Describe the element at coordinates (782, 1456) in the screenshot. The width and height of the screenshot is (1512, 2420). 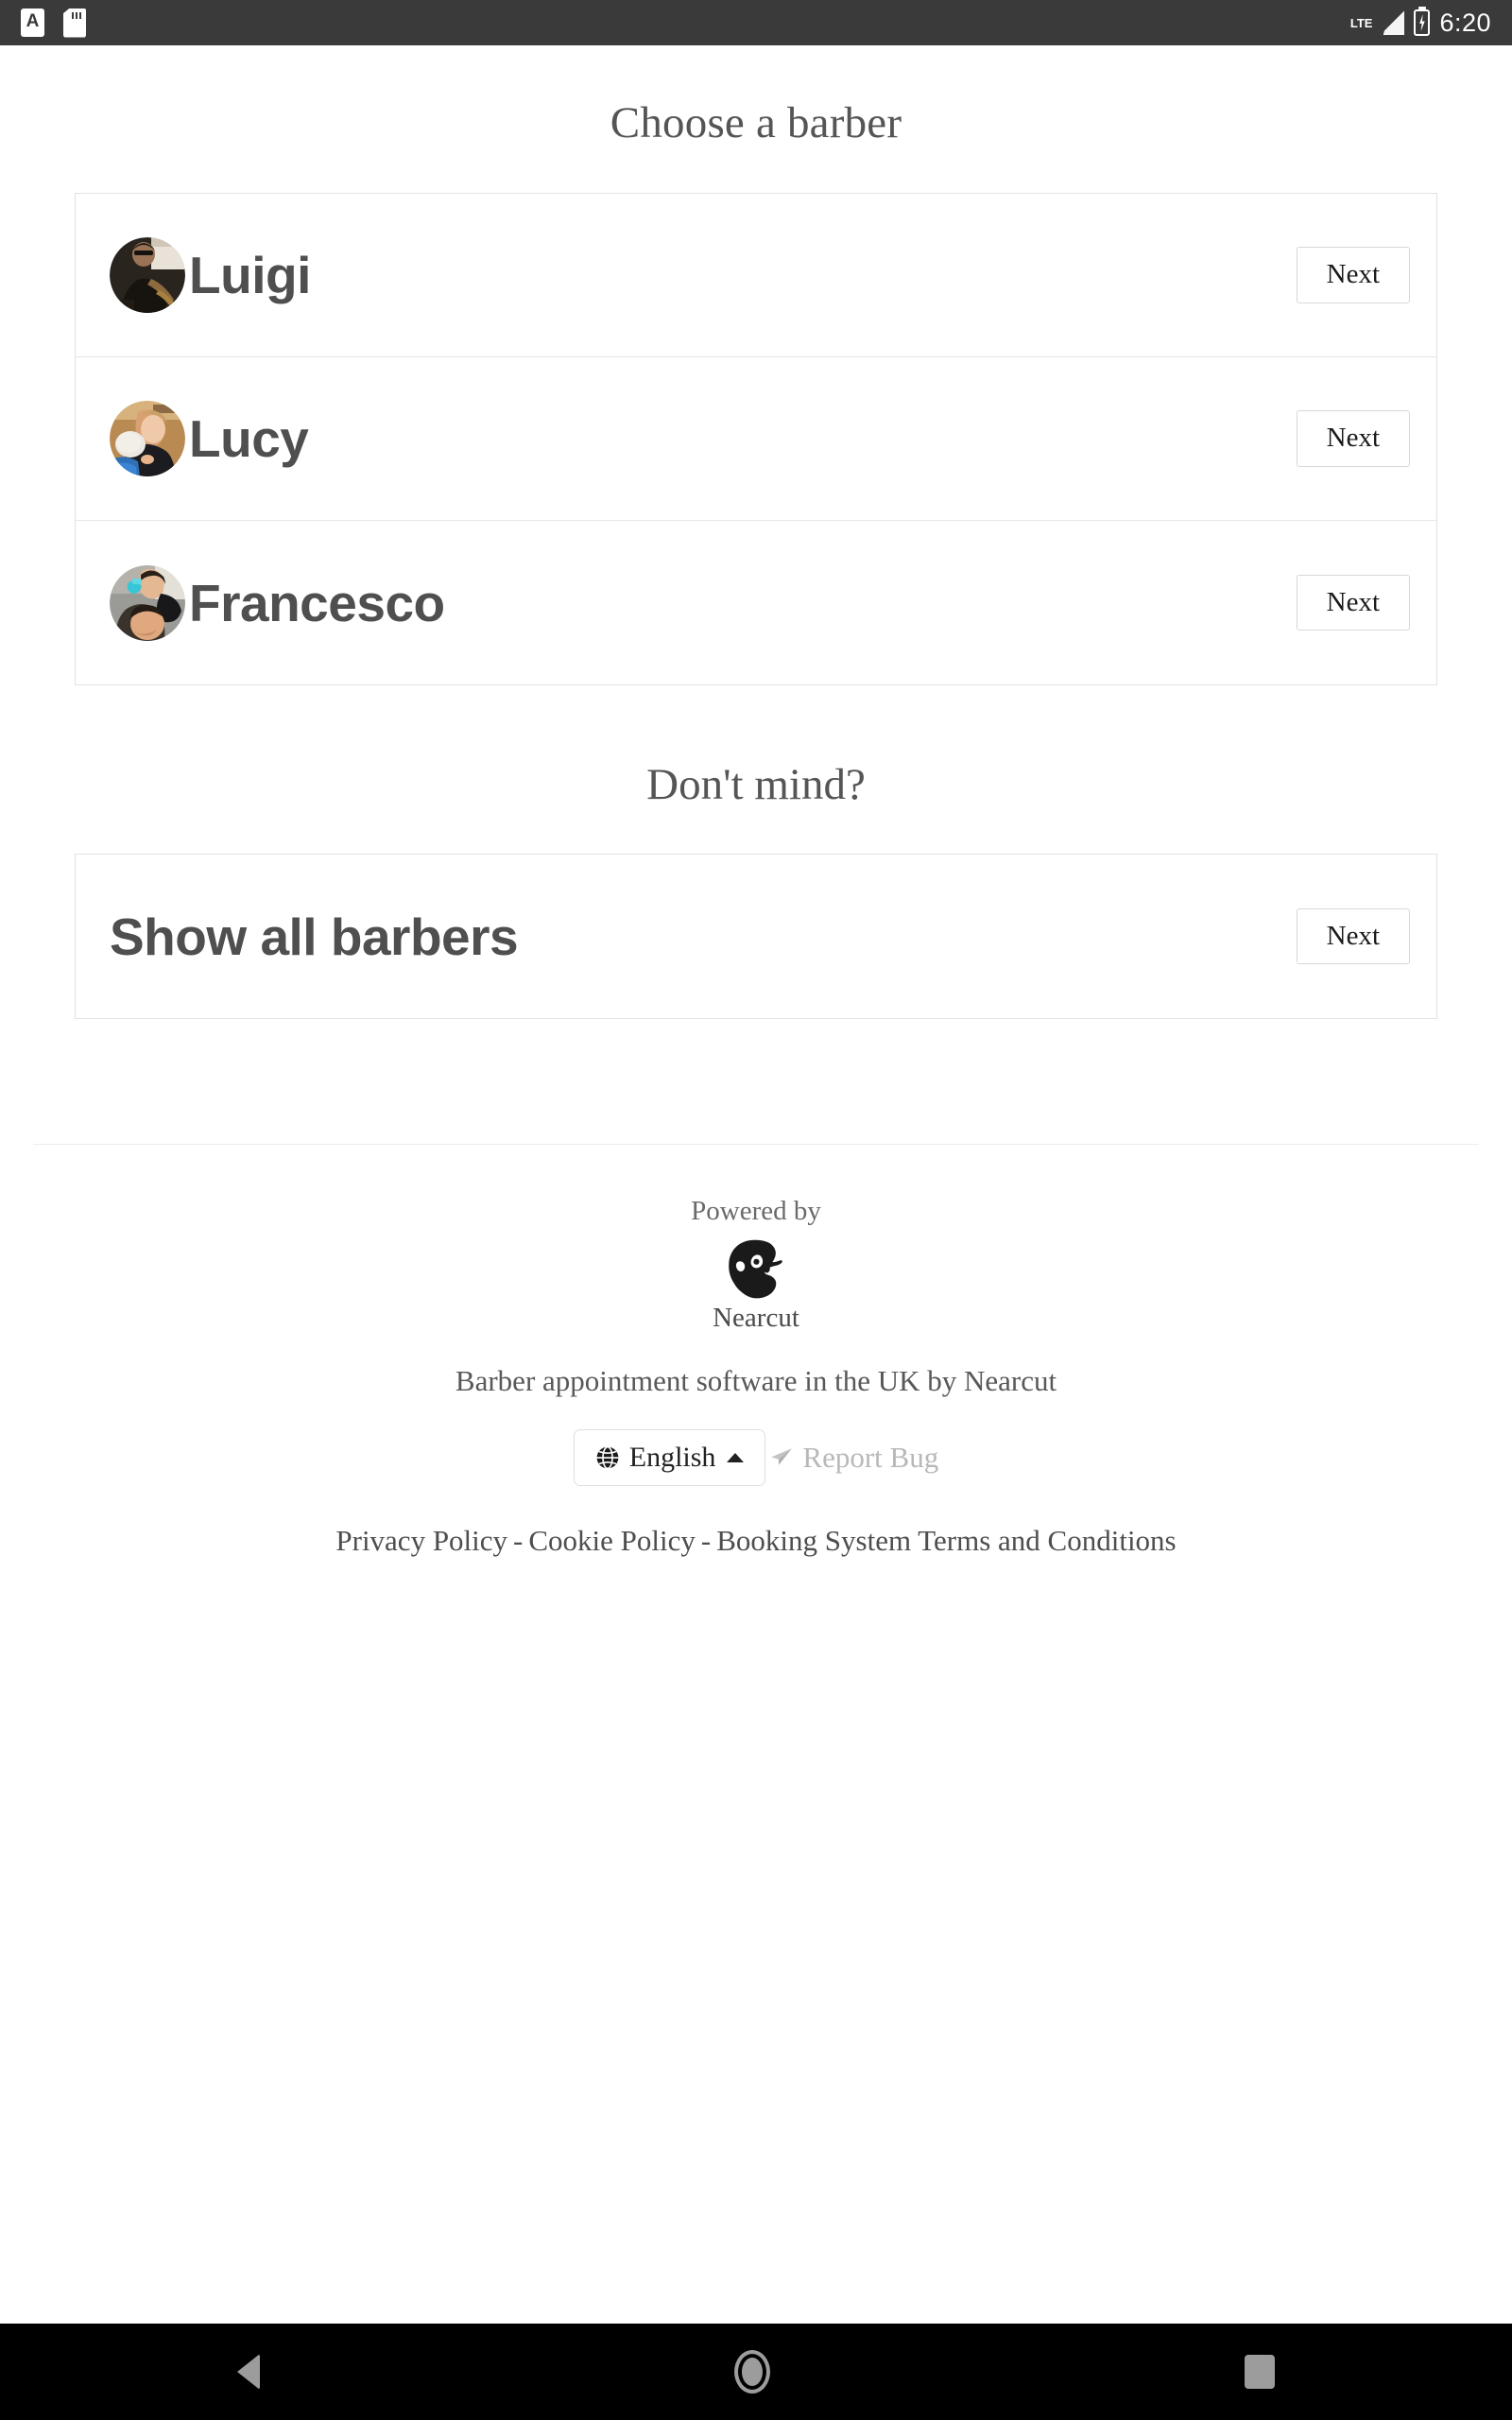
I see `paper-plane-icon` at that location.